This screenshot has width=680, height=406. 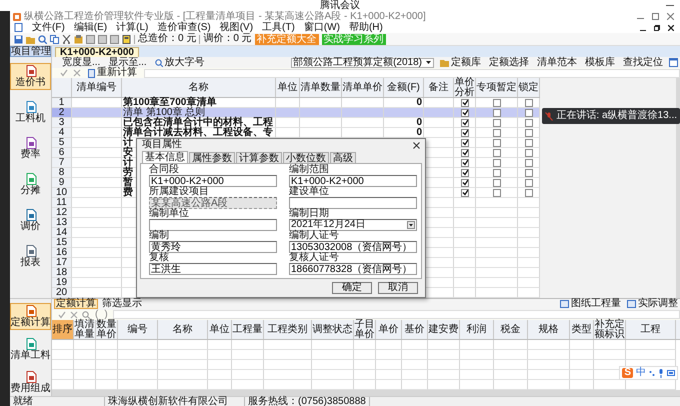 What do you see at coordinates (62, 243) in the screenshot?
I see `row-number: 15` at bounding box center [62, 243].